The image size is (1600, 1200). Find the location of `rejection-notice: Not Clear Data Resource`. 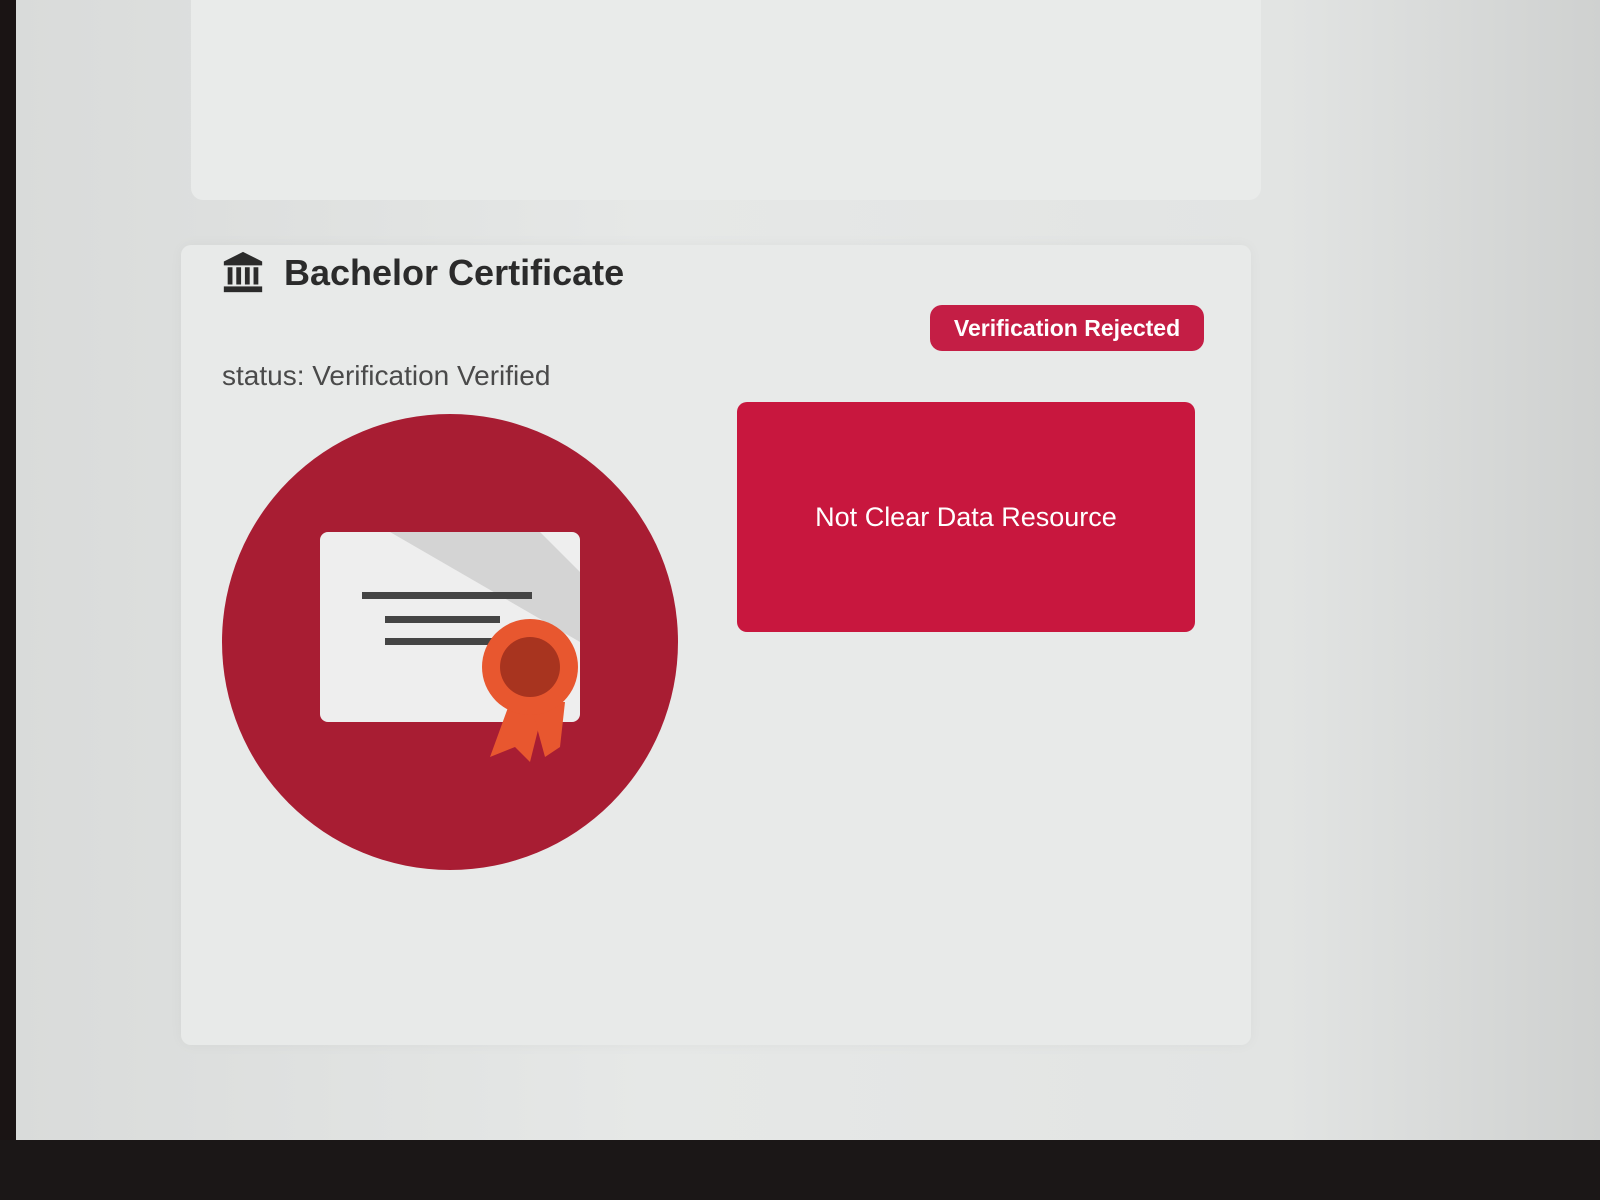

rejection-notice: Not Clear Data Resource is located at coordinates (966, 517).